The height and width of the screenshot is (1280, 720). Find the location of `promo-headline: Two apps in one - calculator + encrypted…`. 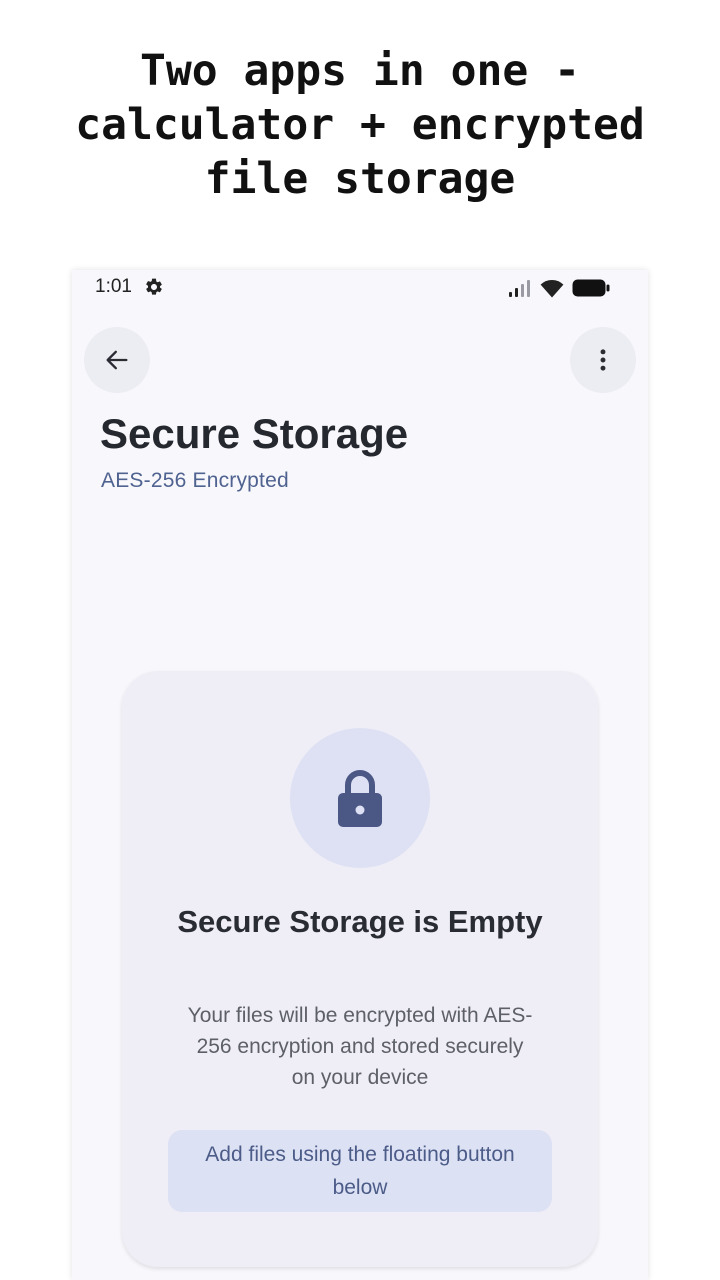

promo-headline: Two apps in one - calculator + encrypted… is located at coordinates (360, 125).